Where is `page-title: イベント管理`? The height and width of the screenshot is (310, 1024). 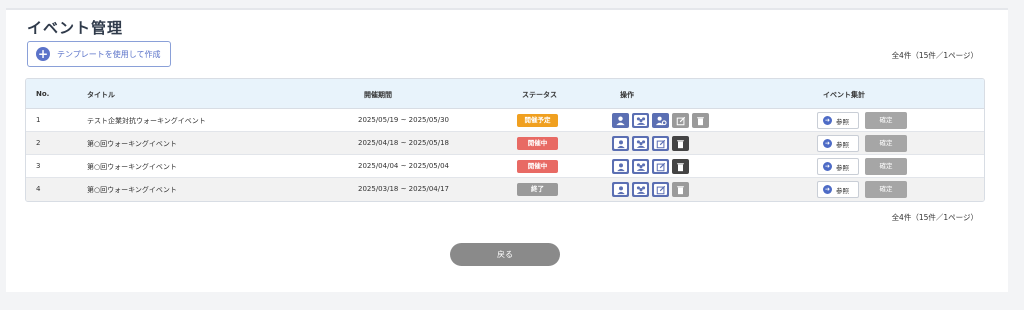 page-title: イベント管理 is located at coordinates (75, 28).